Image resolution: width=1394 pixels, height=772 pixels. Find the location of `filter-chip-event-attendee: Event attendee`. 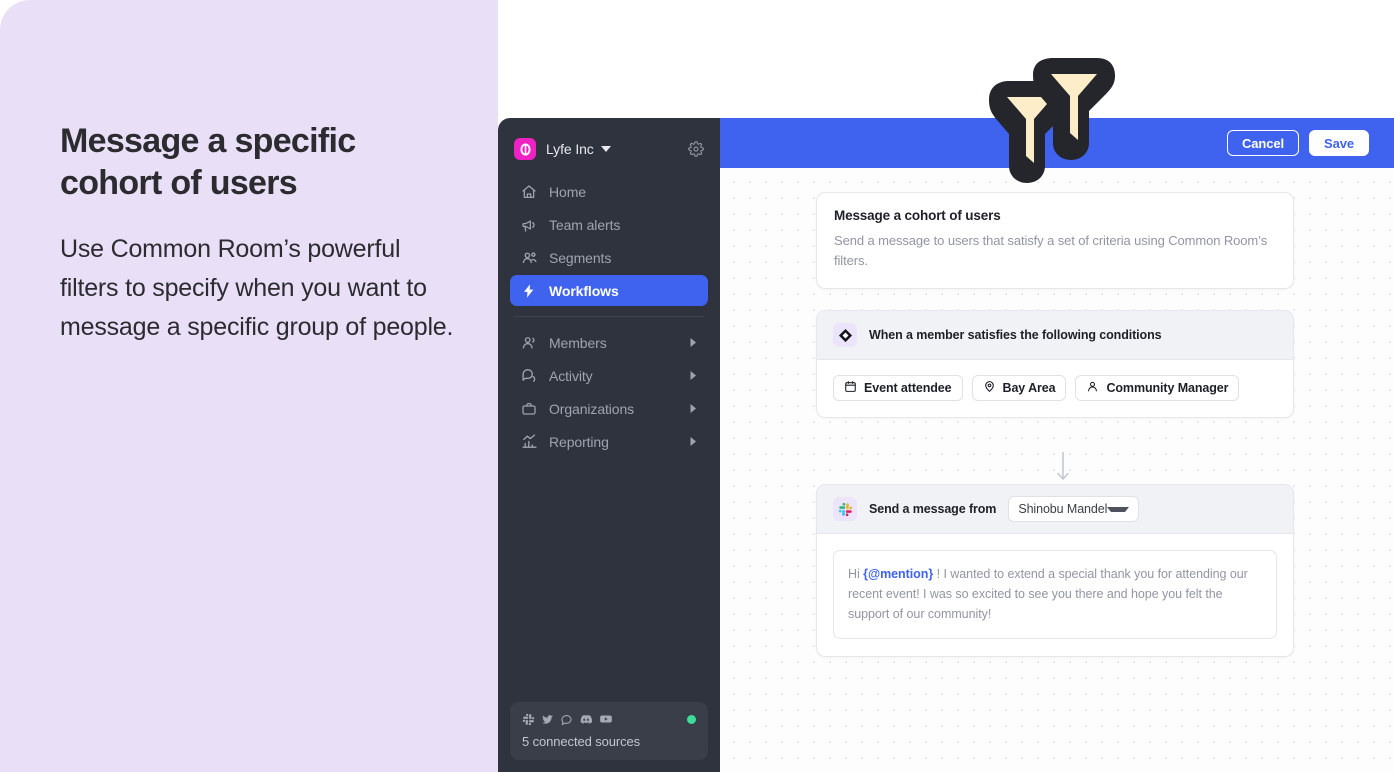

filter-chip-event-attendee: Event attendee is located at coordinates (898, 388).